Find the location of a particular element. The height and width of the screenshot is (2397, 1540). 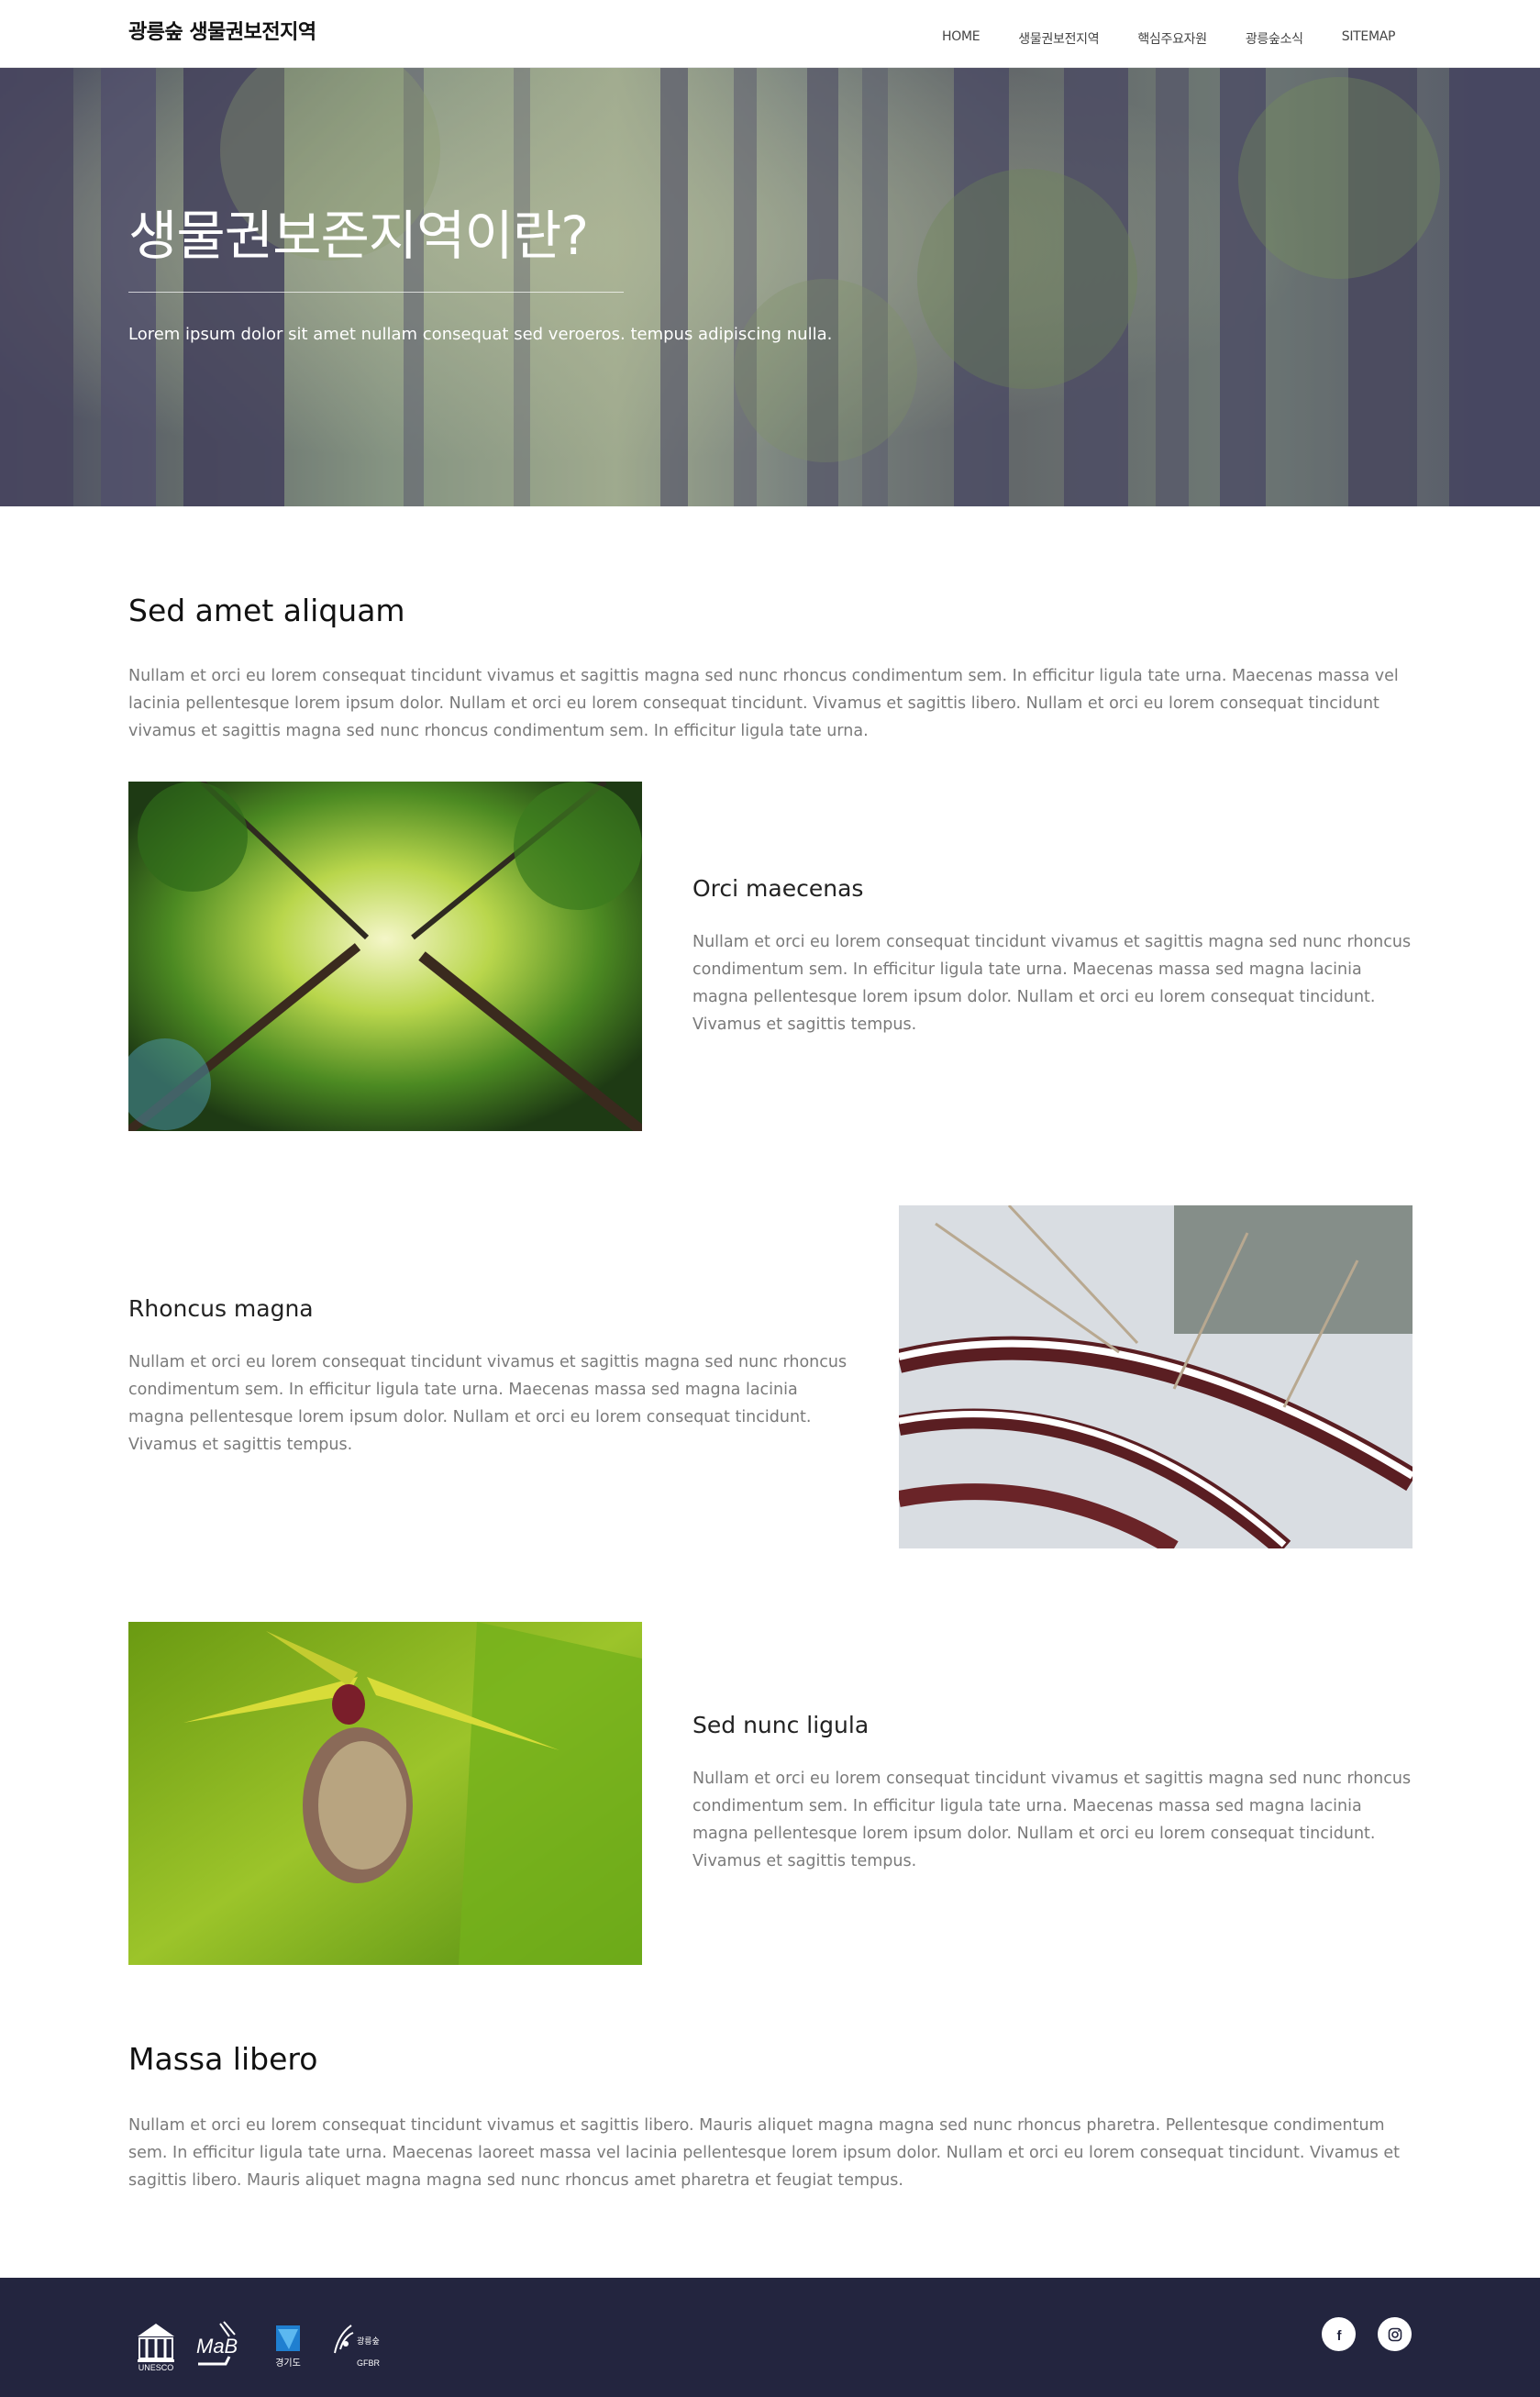

site-logo: 광릉숲 생물권보전지역 is located at coordinates (222, 31).